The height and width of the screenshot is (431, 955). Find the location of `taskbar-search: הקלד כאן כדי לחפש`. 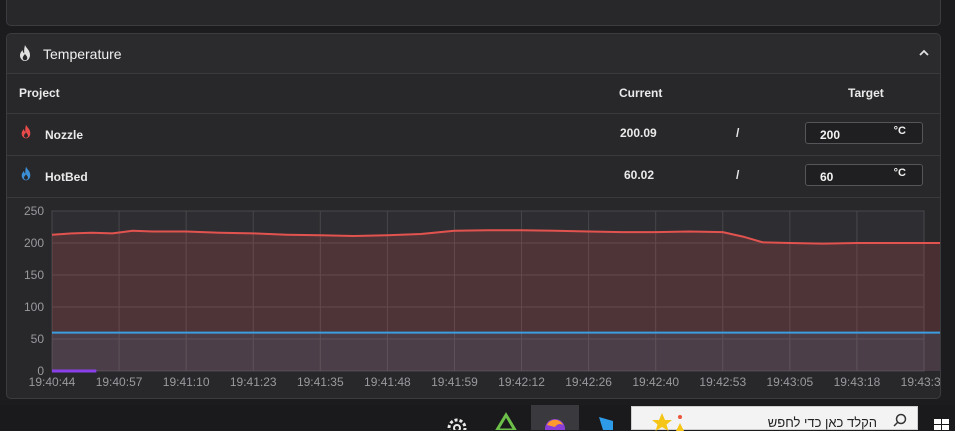

taskbar-search: הקלד כאן כדי לחפש is located at coordinates (774, 418).